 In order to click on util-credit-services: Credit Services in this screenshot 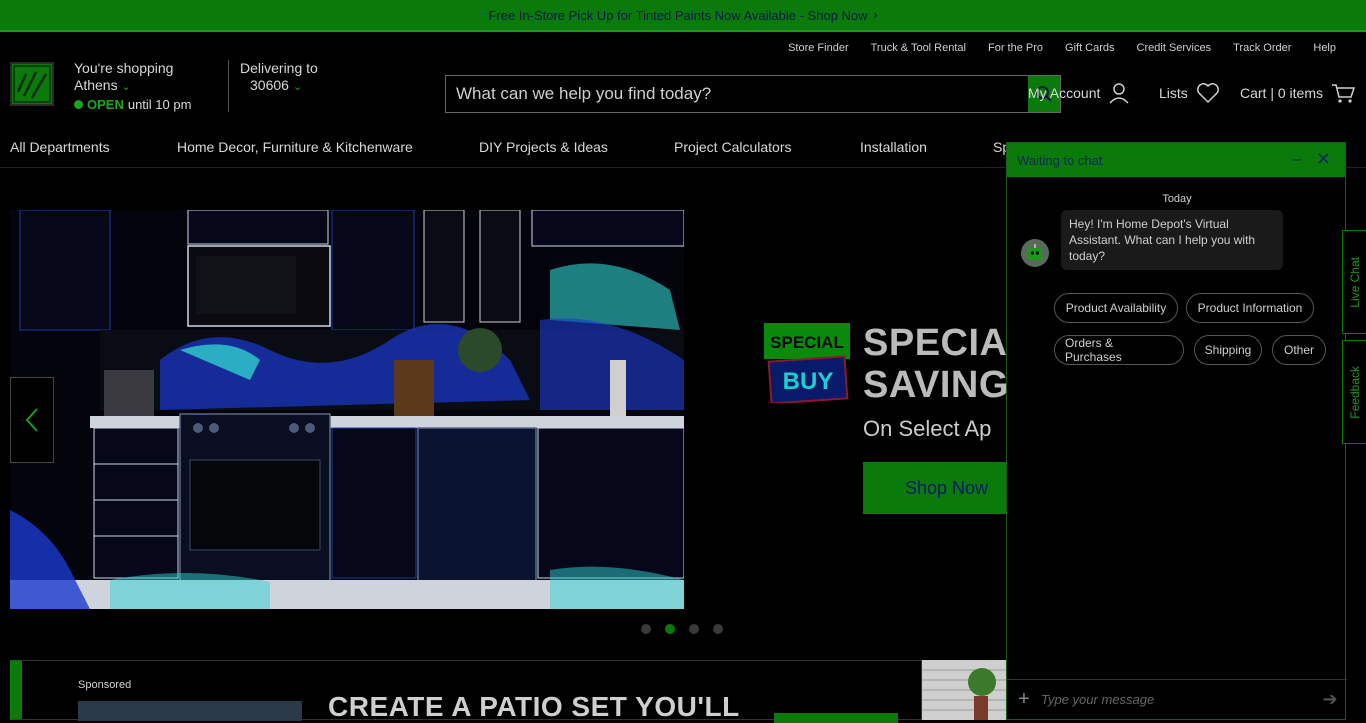, I will do `click(1174, 48)`.